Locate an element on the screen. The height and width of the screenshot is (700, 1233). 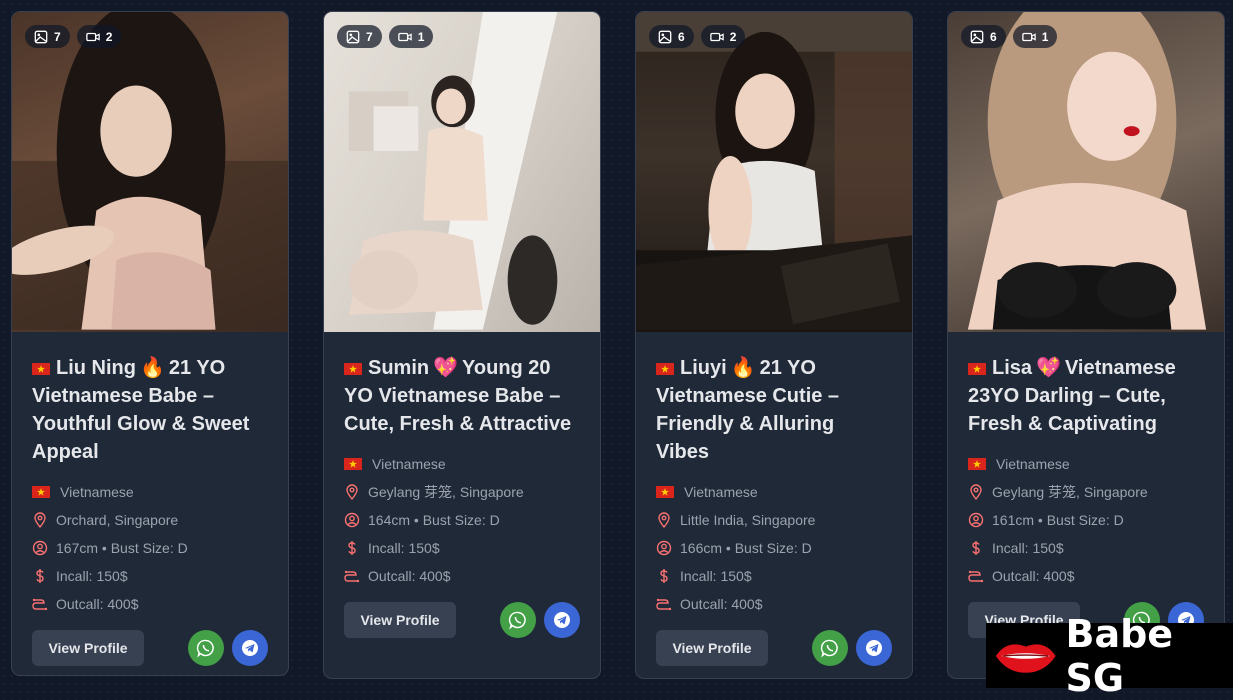
profile-name: Sumin is located at coordinates (398, 368).